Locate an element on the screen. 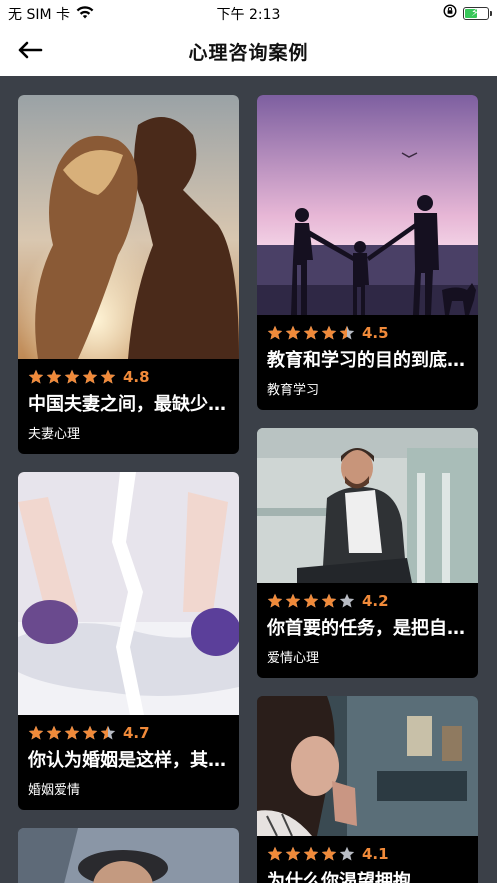  card-title: 你认为婚姻是这样，其实不是 is located at coordinates (128, 760).